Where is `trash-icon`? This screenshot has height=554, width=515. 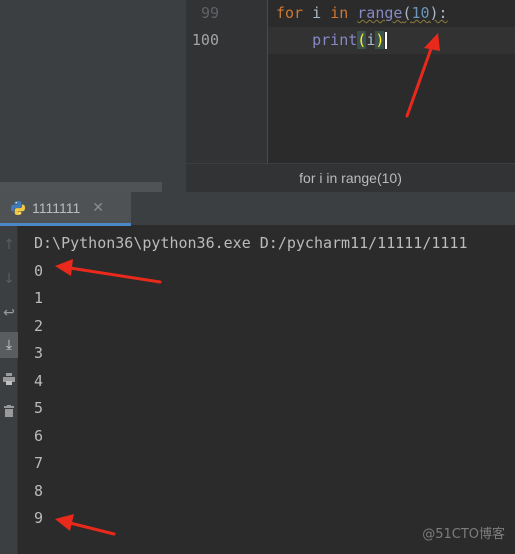
trash-icon is located at coordinates (9, 411).